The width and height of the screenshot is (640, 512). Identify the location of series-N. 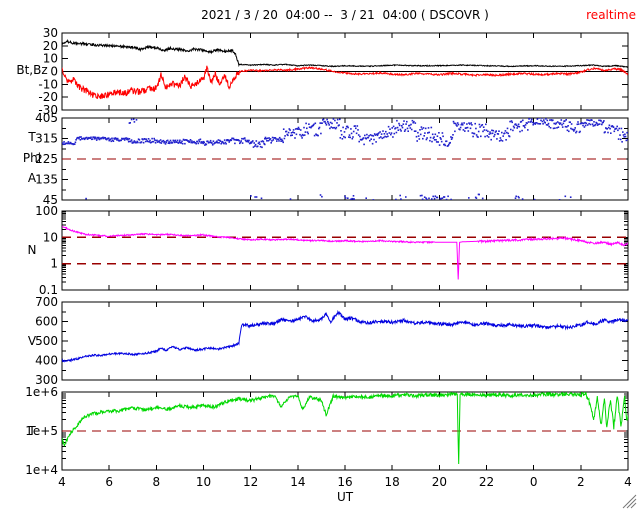
(345, 252).